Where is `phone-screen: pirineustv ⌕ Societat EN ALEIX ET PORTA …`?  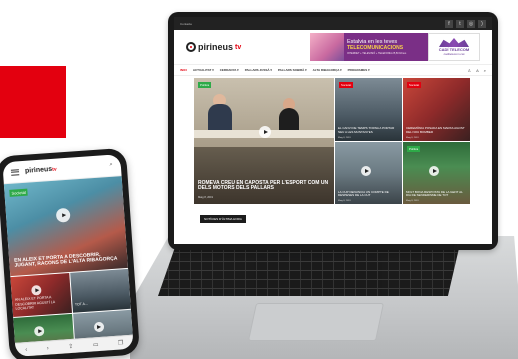 phone-screen: pirineustv ⌕ Societat EN ALEIX ET PORTA … is located at coordinates (68, 255).